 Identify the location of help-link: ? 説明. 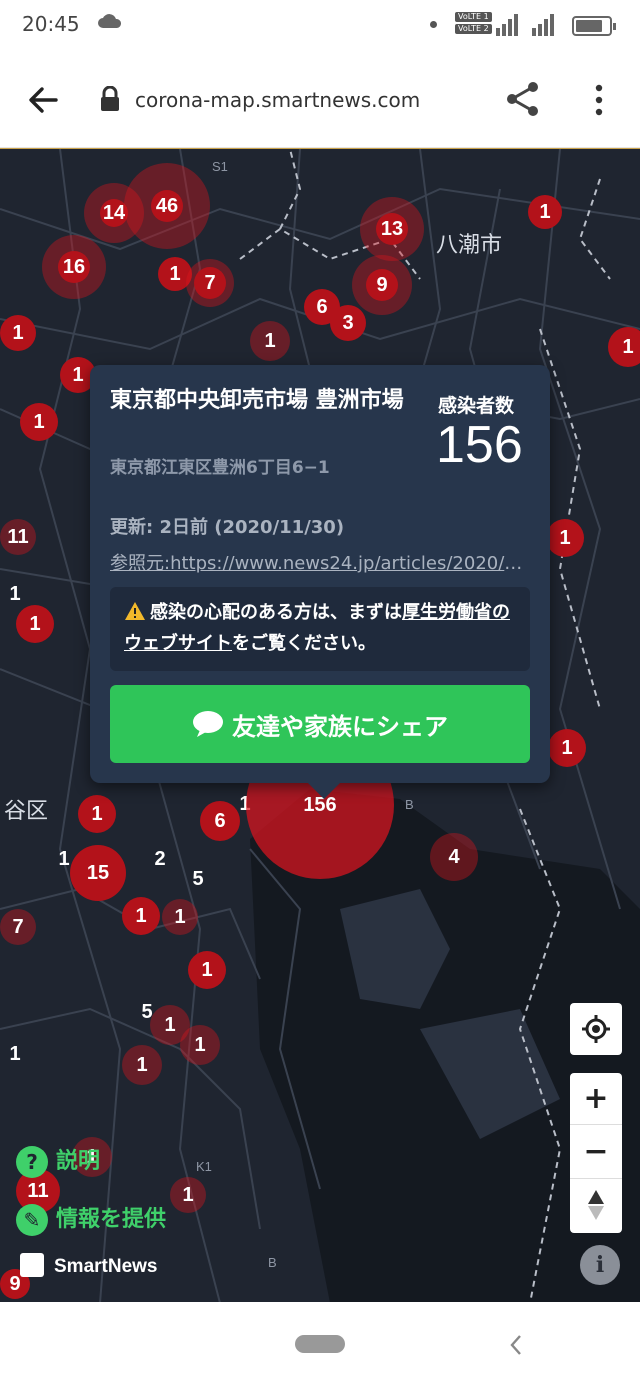
(58, 1160).